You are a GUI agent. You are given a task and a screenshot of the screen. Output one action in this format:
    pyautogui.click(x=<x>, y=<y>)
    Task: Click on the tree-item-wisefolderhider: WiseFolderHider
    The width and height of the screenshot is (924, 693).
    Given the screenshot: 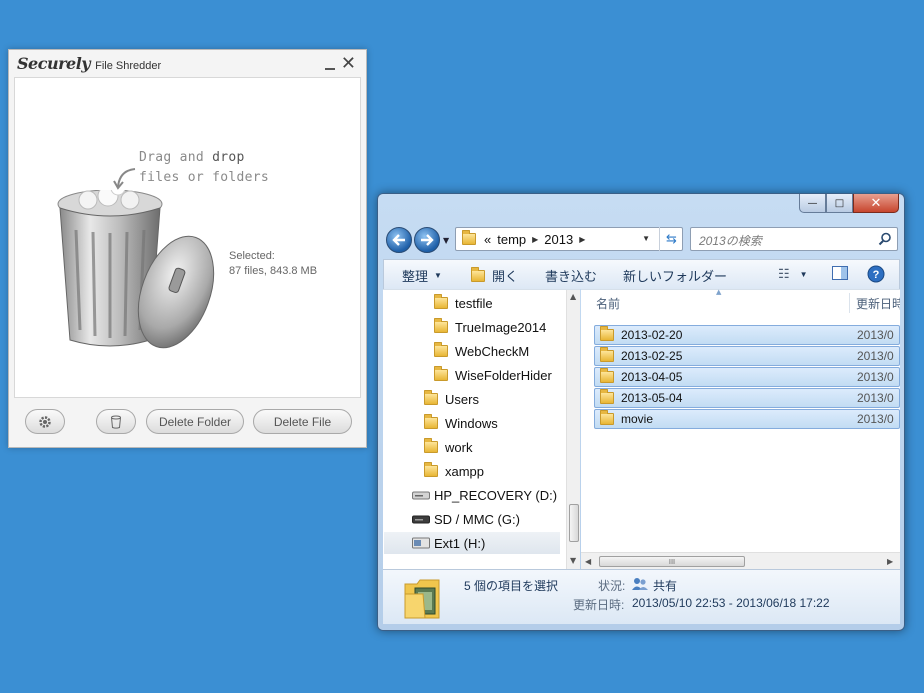 What is the action you would take?
    pyautogui.click(x=493, y=375)
    